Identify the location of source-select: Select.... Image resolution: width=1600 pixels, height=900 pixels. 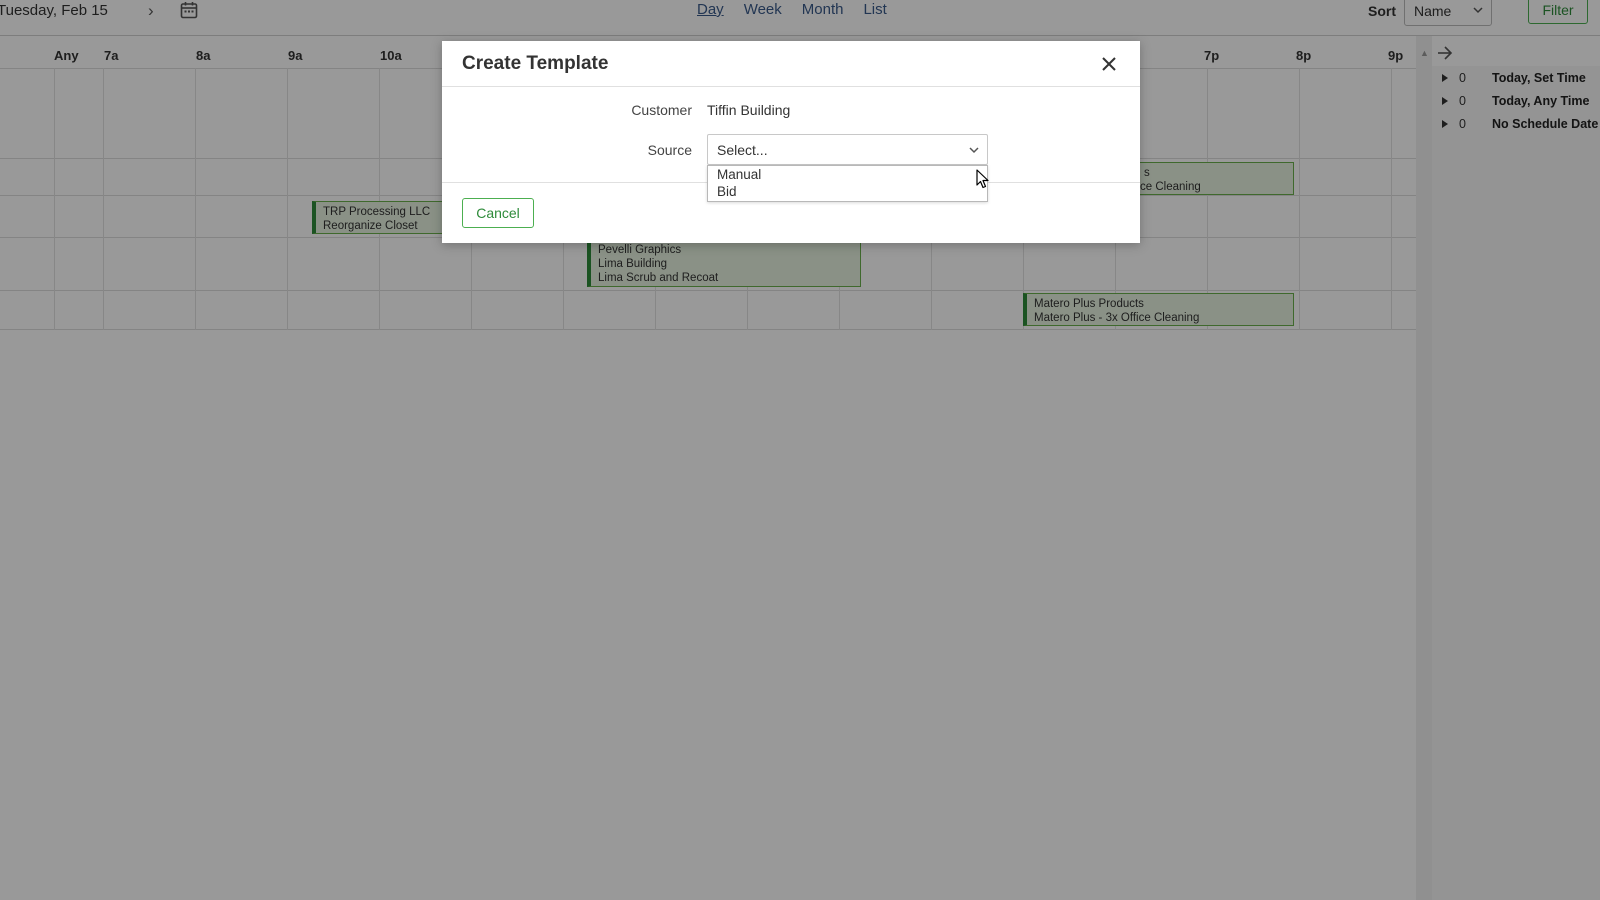
(847, 149).